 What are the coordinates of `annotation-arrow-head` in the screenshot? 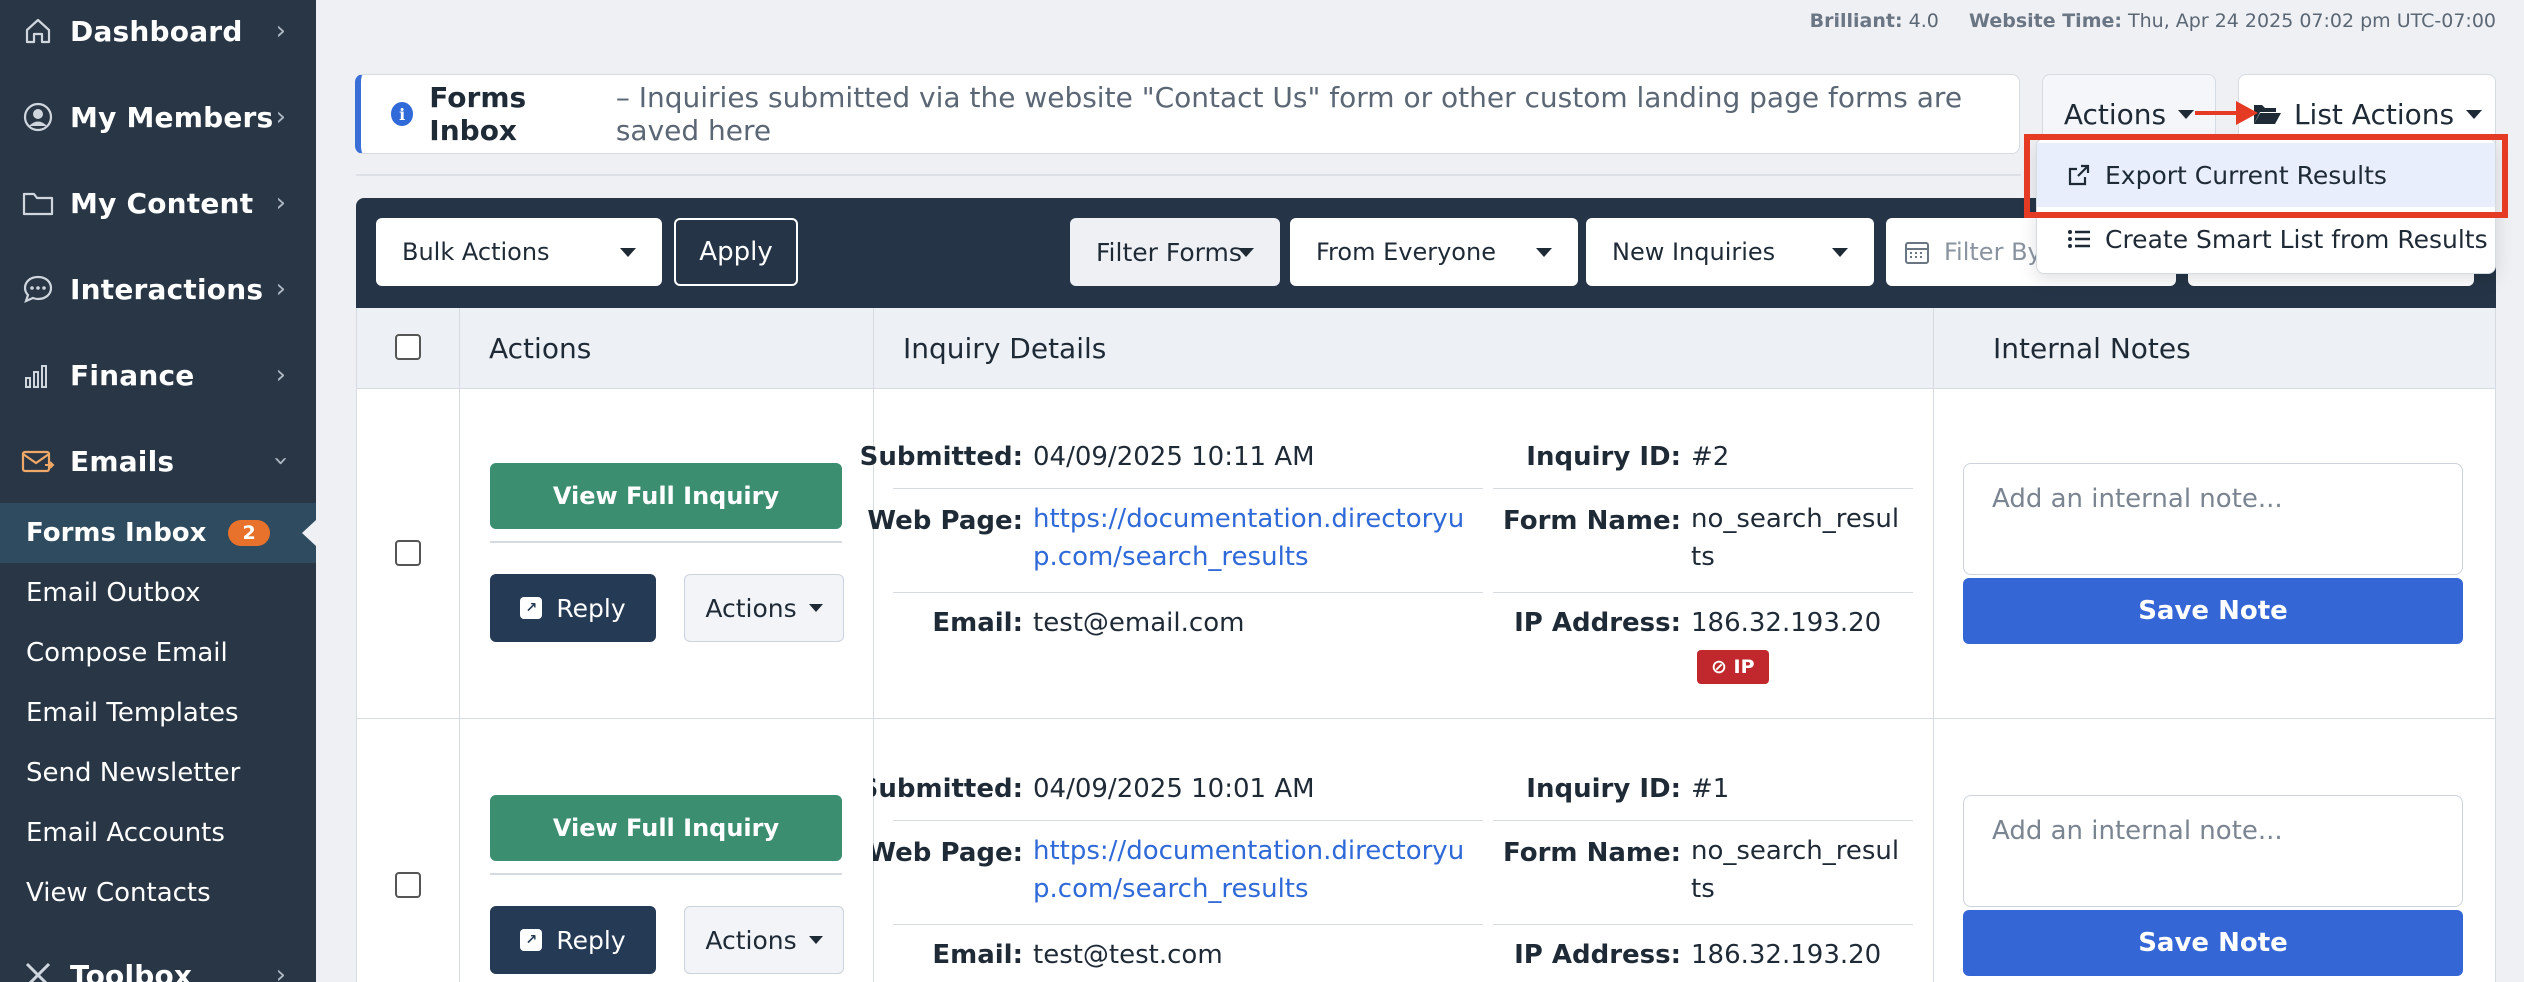 It's located at (2247, 113).